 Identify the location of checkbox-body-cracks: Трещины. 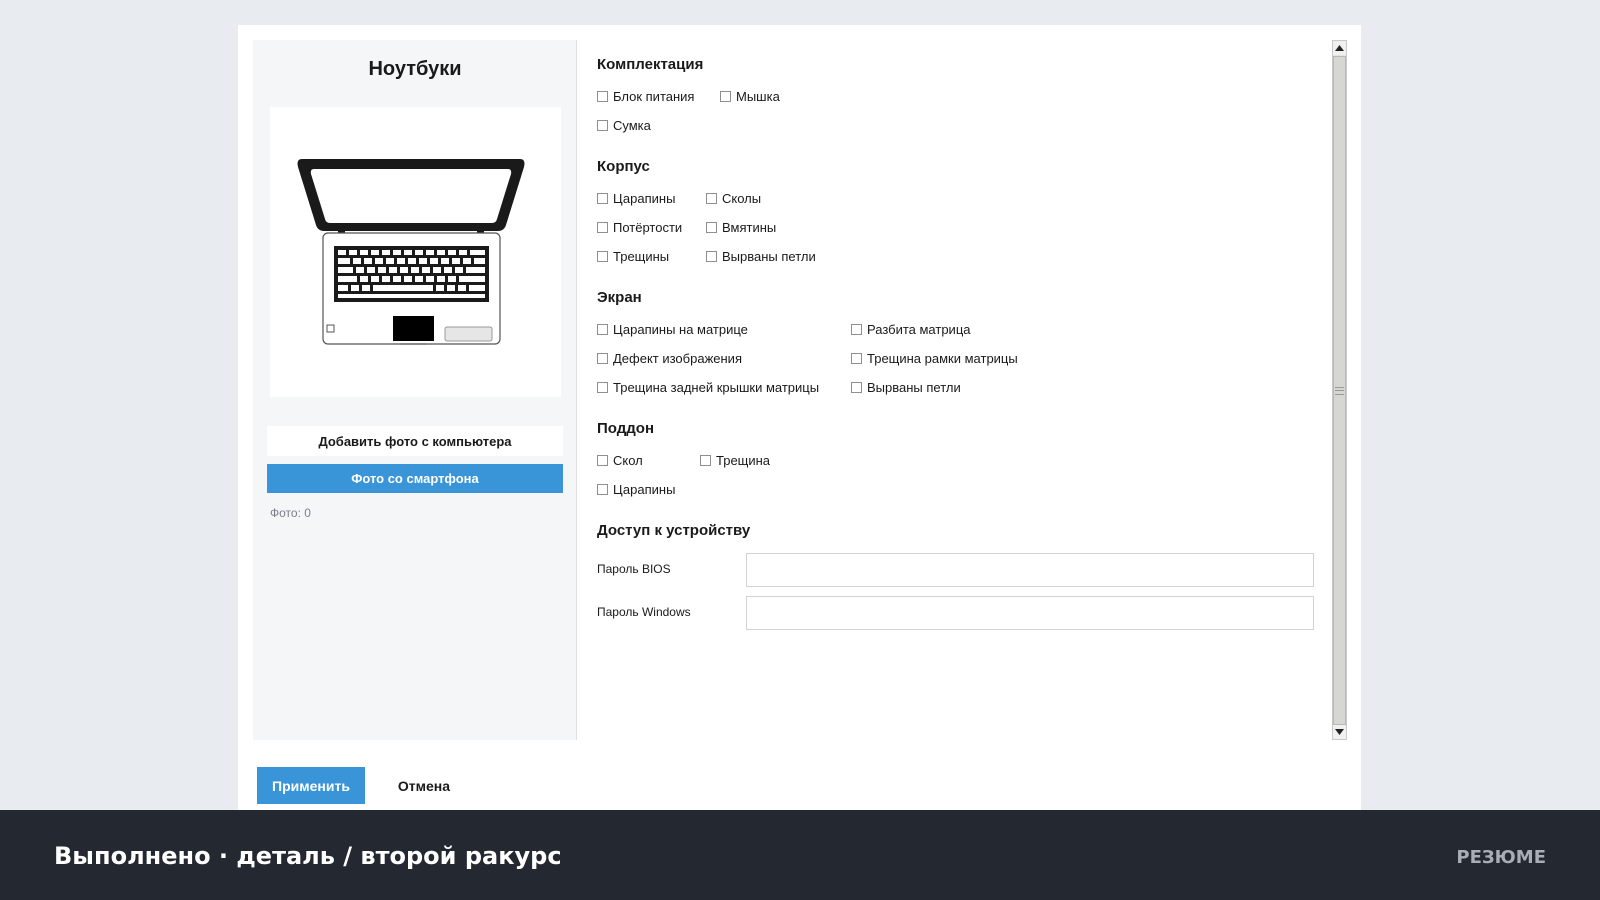
(633, 256).